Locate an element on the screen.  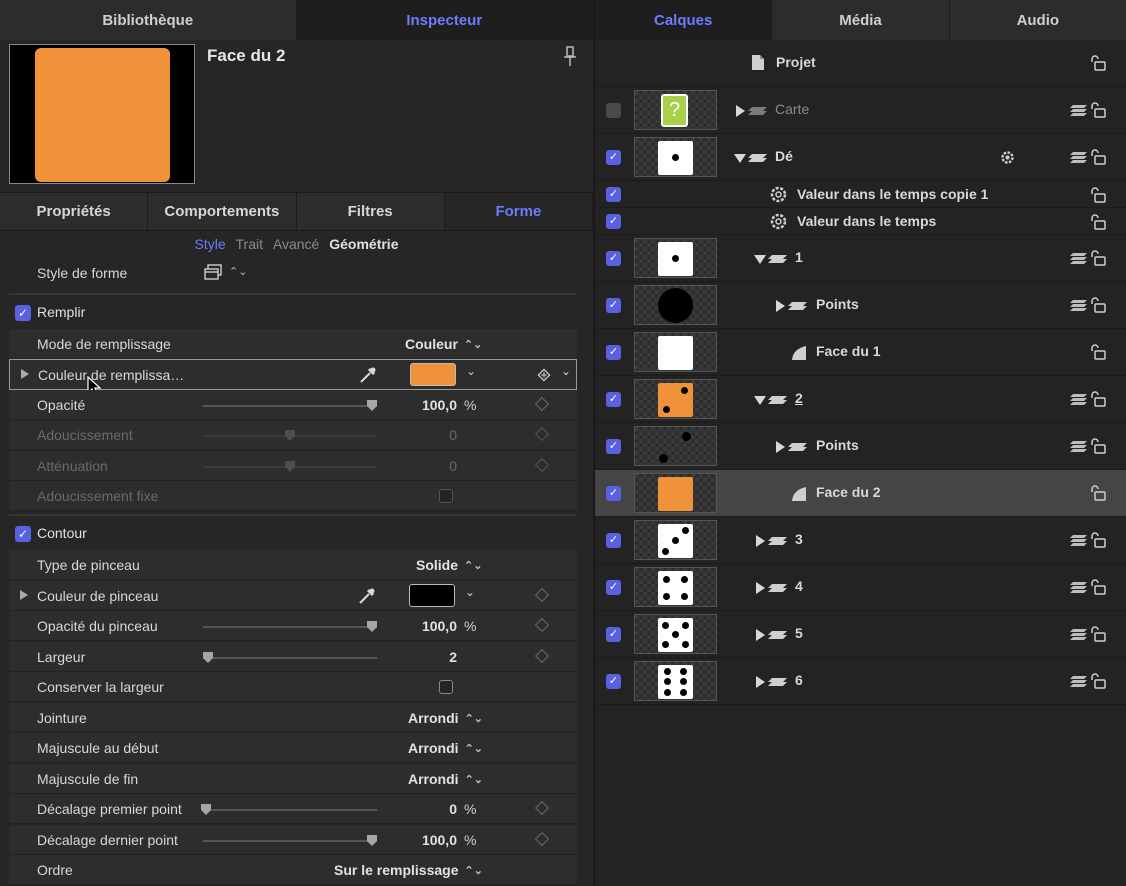
layer-row-points-2: ✓ Points is located at coordinates (860, 446).